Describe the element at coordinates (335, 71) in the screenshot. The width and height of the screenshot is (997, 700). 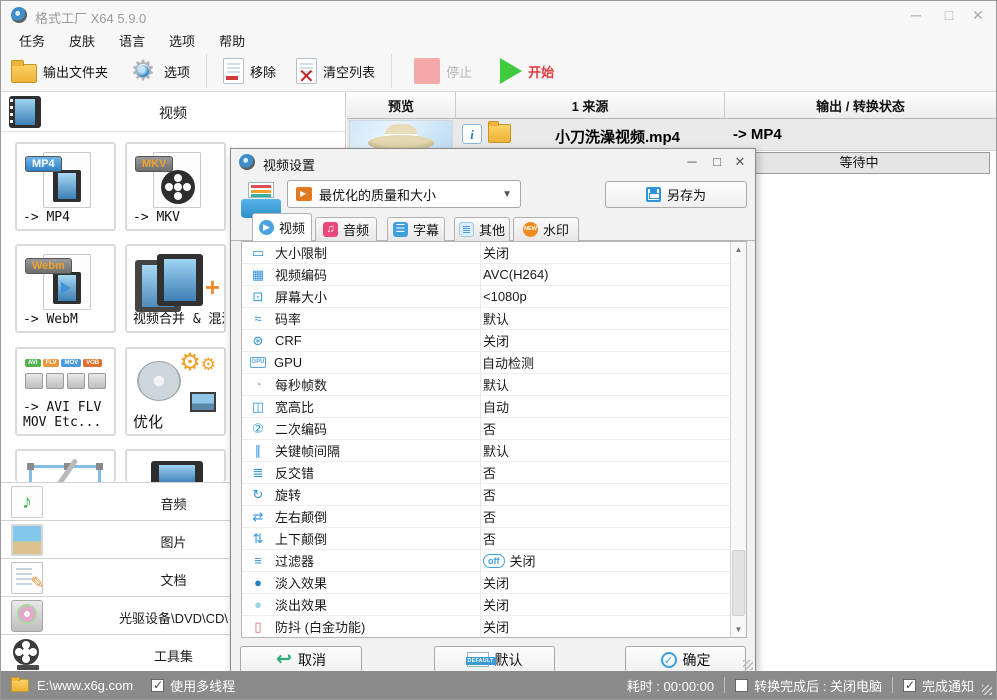
I see `clear-list-button: 清空列表` at that location.